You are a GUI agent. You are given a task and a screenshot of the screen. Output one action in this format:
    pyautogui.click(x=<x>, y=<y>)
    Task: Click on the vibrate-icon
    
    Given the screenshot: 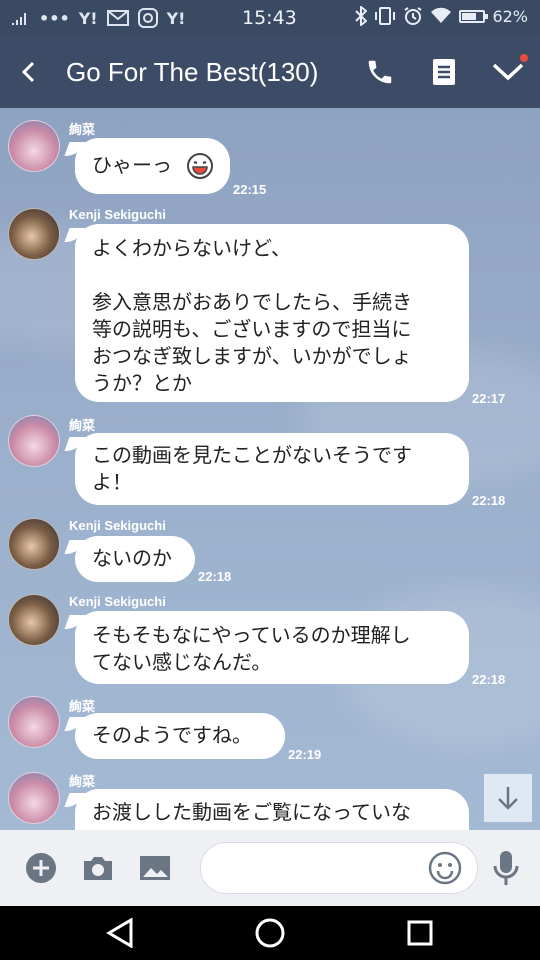 What is the action you would take?
    pyautogui.click(x=385, y=16)
    